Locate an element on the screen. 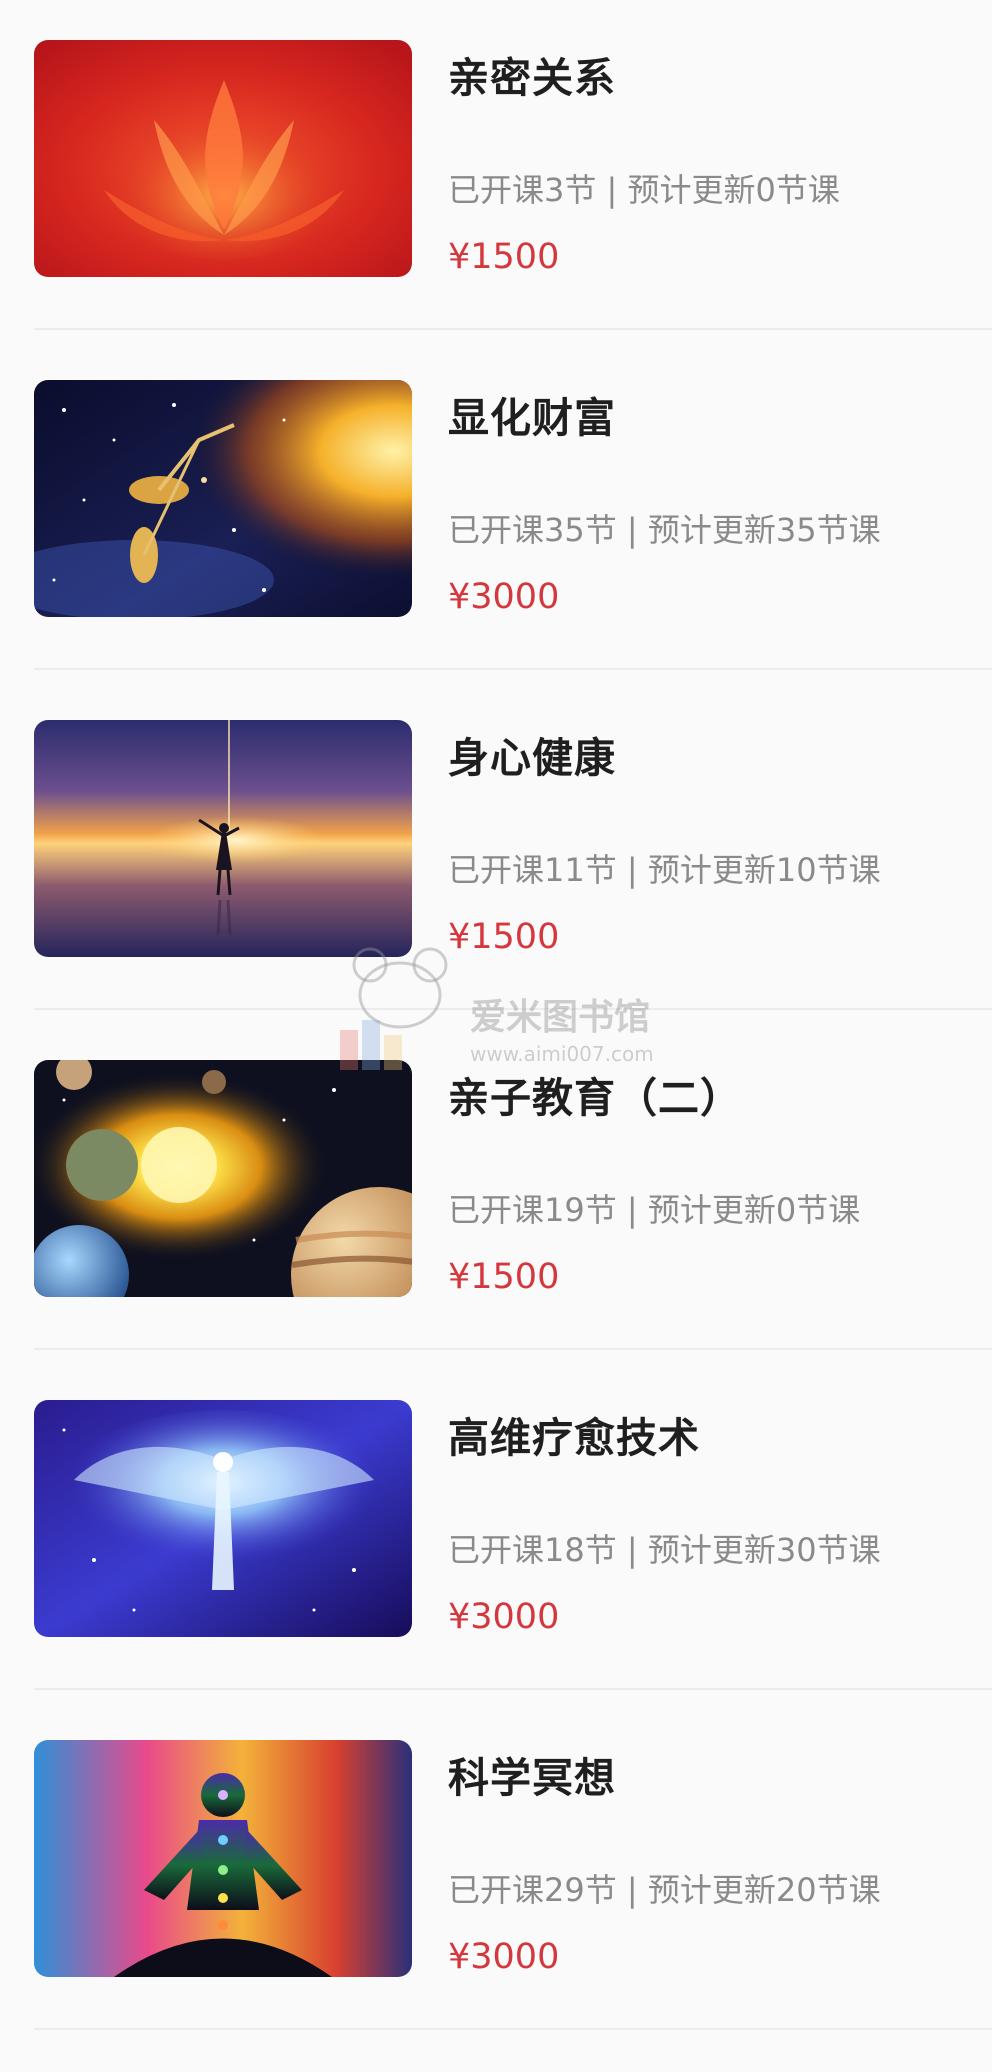  meditation-chakra-image is located at coordinates (223, 1858).